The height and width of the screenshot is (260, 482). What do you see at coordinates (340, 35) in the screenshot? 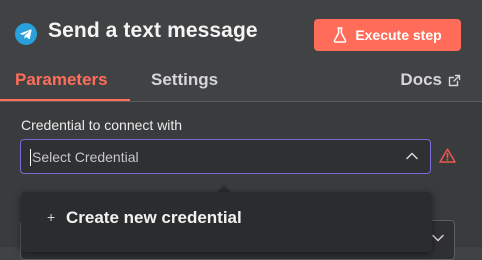
I see `flask-icon` at bounding box center [340, 35].